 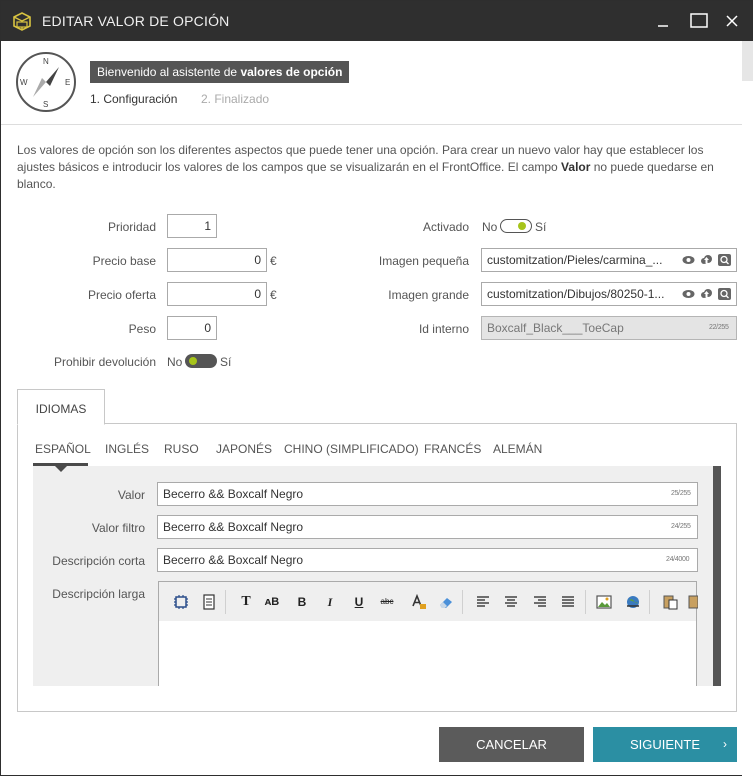 I want to click on cancel-button: CANCELAR, so click(x=511, y=744).